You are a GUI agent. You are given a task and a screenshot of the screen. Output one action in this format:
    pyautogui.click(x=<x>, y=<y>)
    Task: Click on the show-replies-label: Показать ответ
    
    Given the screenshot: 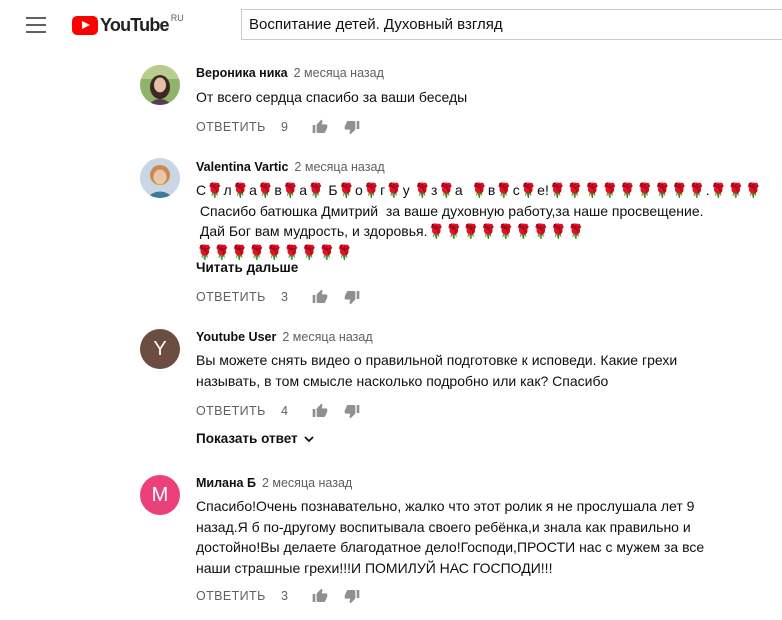 What is the action you would take?
    pyautogui.click(x=247, y=438)
    